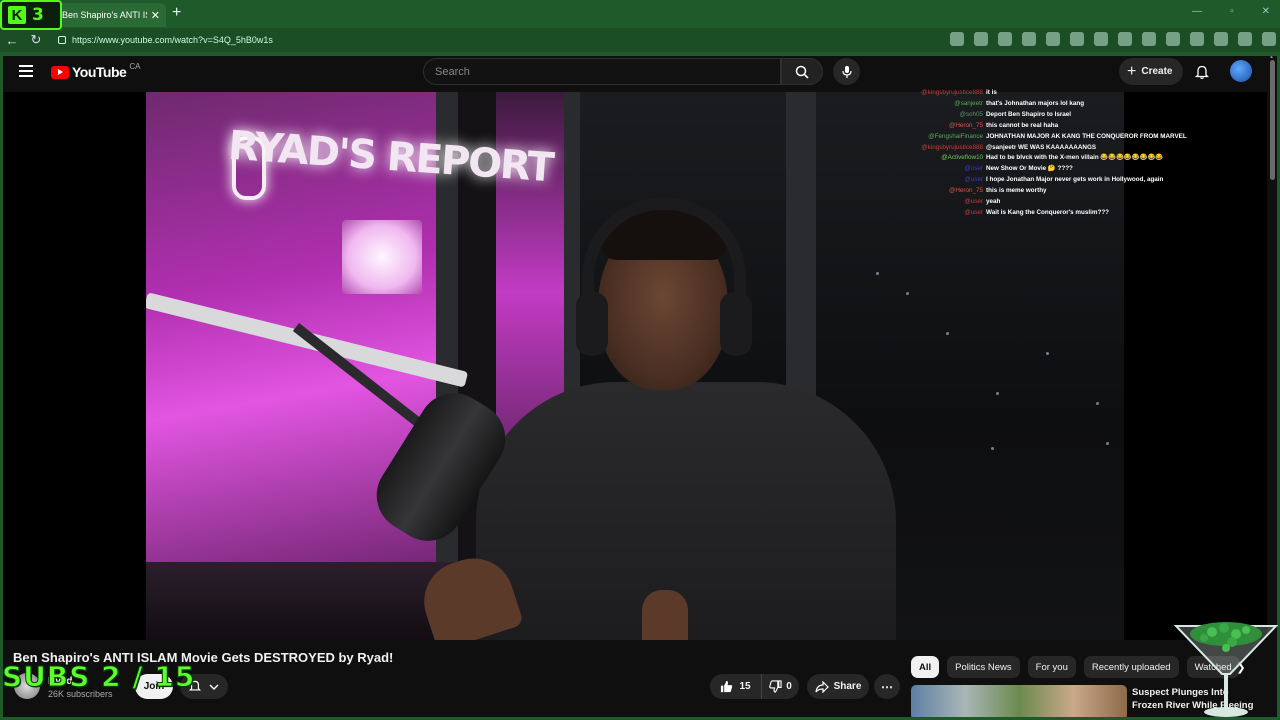 The width and height of the screenshot is (1280, 720). What do you see at coordinates (847, 686) in the screenshot?
I see `share-label: Share` at bounding box center [847, 686].